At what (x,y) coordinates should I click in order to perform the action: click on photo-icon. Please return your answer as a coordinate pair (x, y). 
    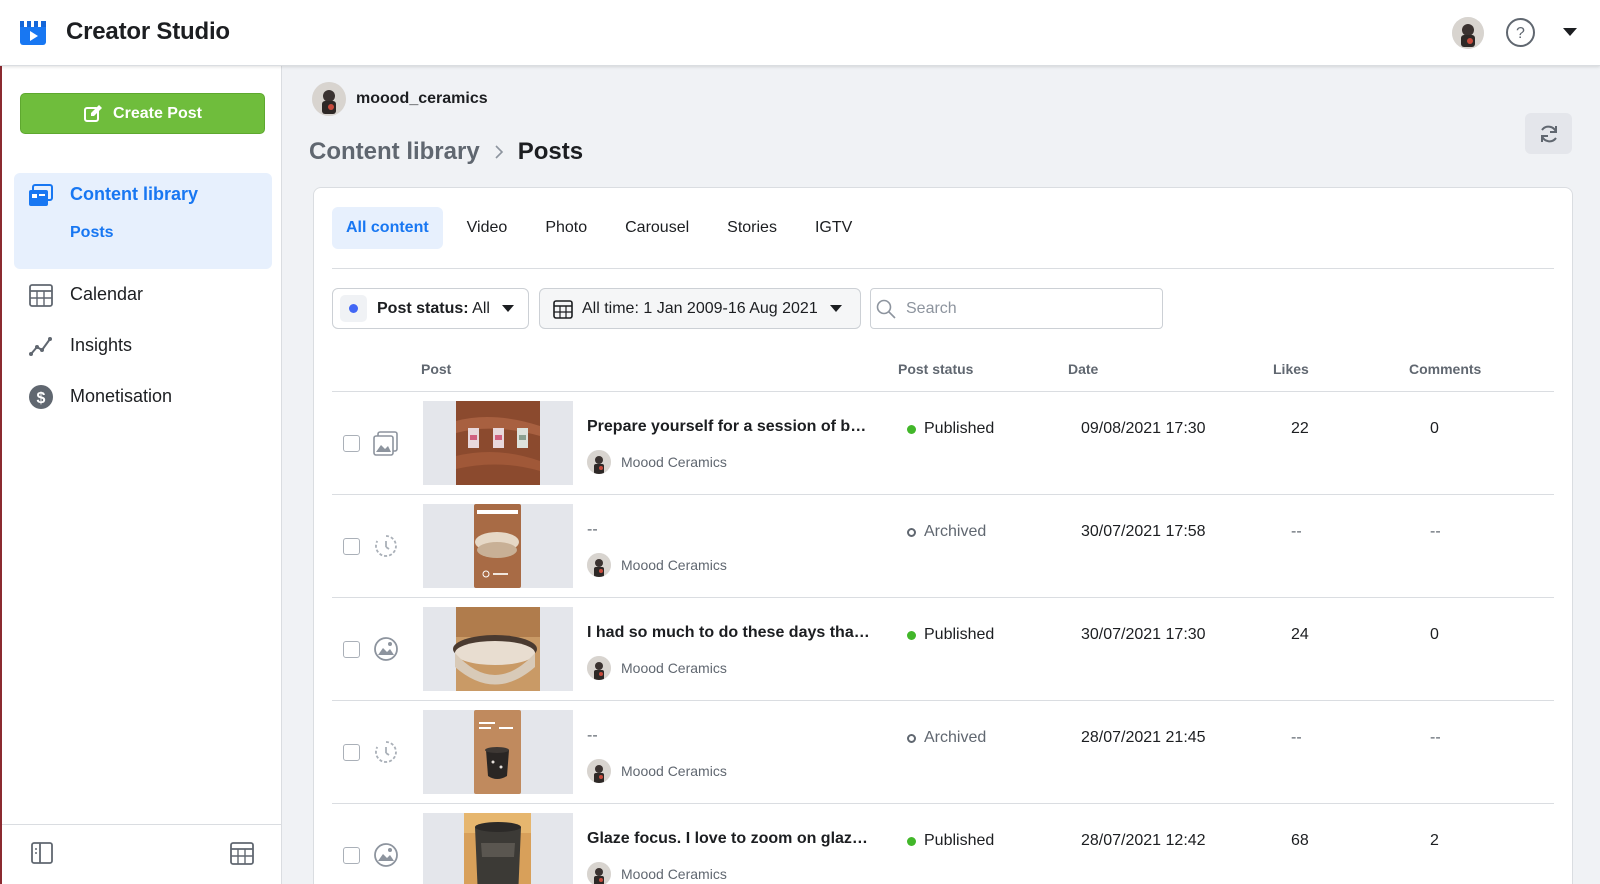
    Looking at the image, I should click on (386, 649).